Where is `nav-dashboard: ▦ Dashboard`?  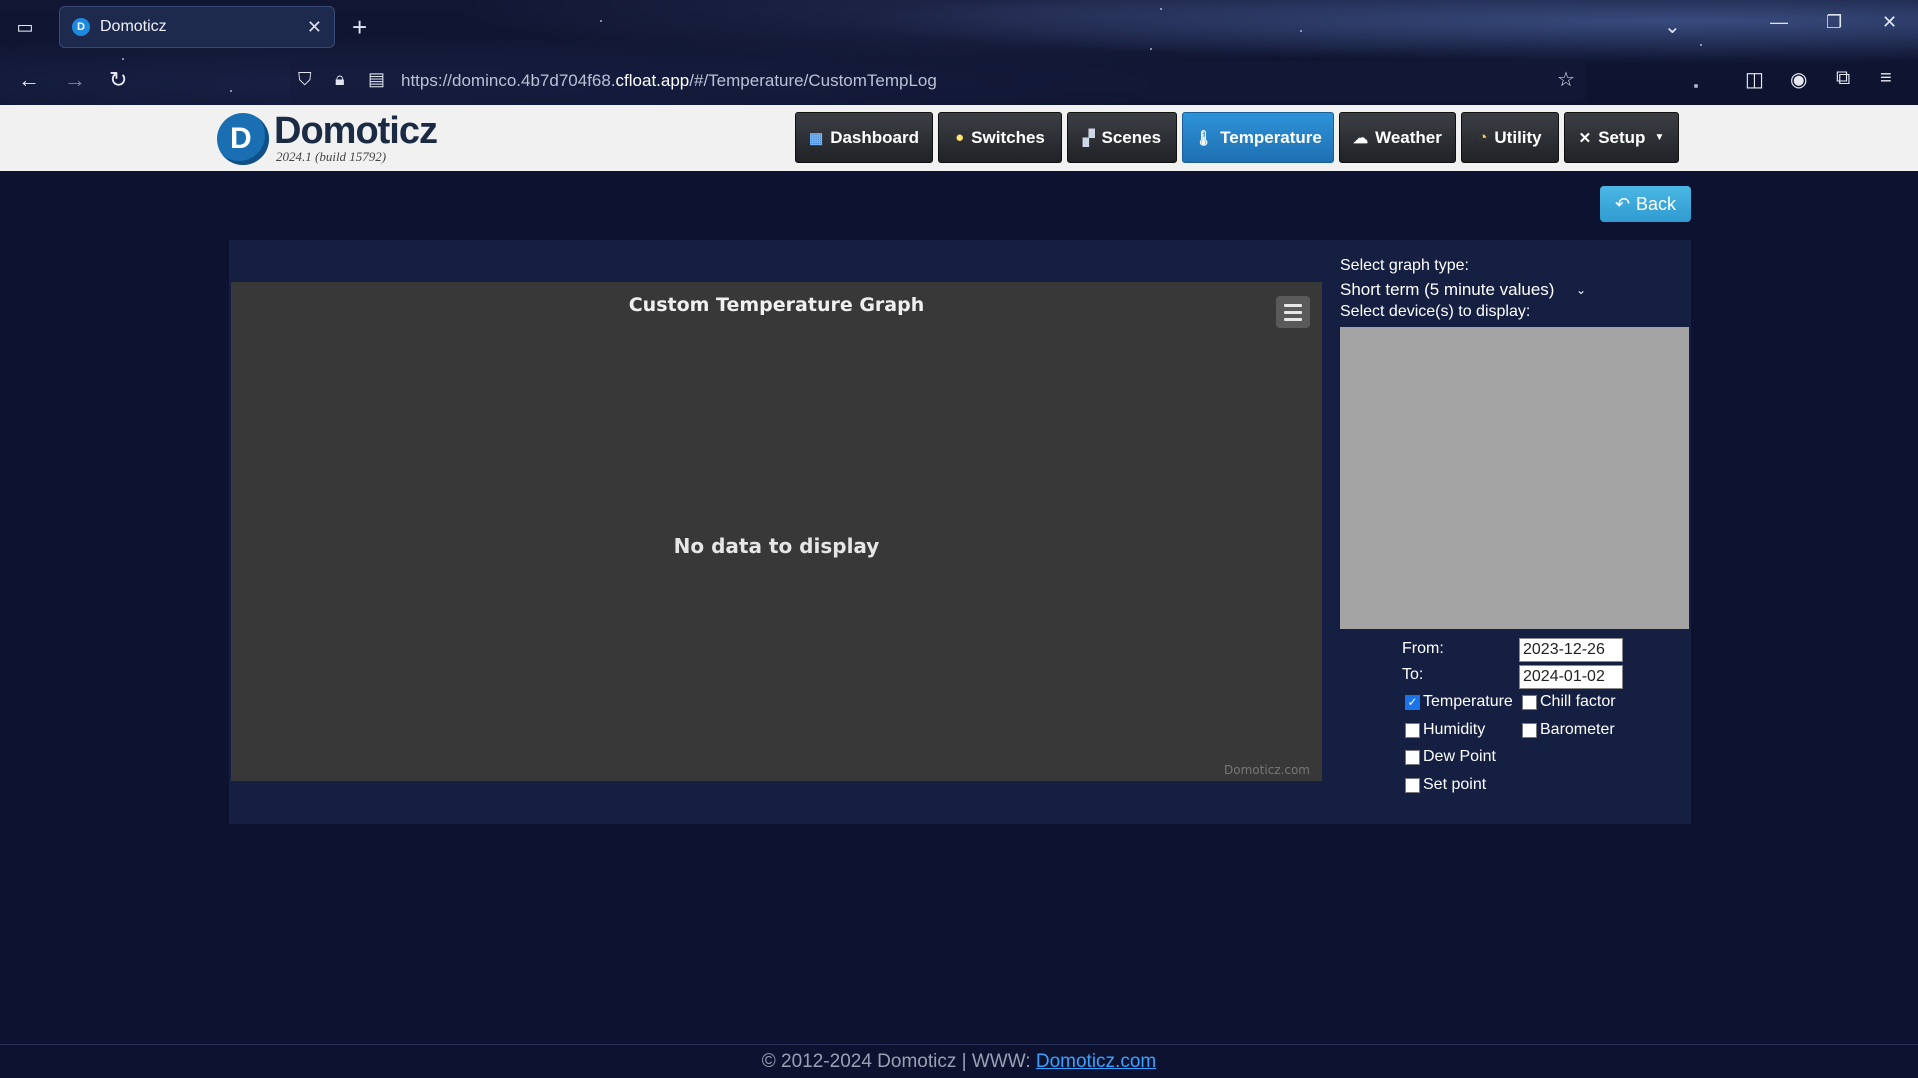 nav-dashboard: ▦ Dashboard is located at coordinates (864, 137).